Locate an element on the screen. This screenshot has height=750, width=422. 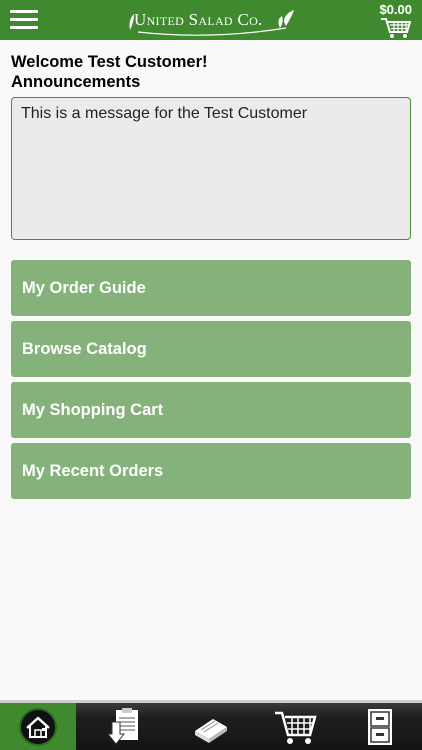
united-salad-logo: United Salad Co. is located at coordinates (211, 21).